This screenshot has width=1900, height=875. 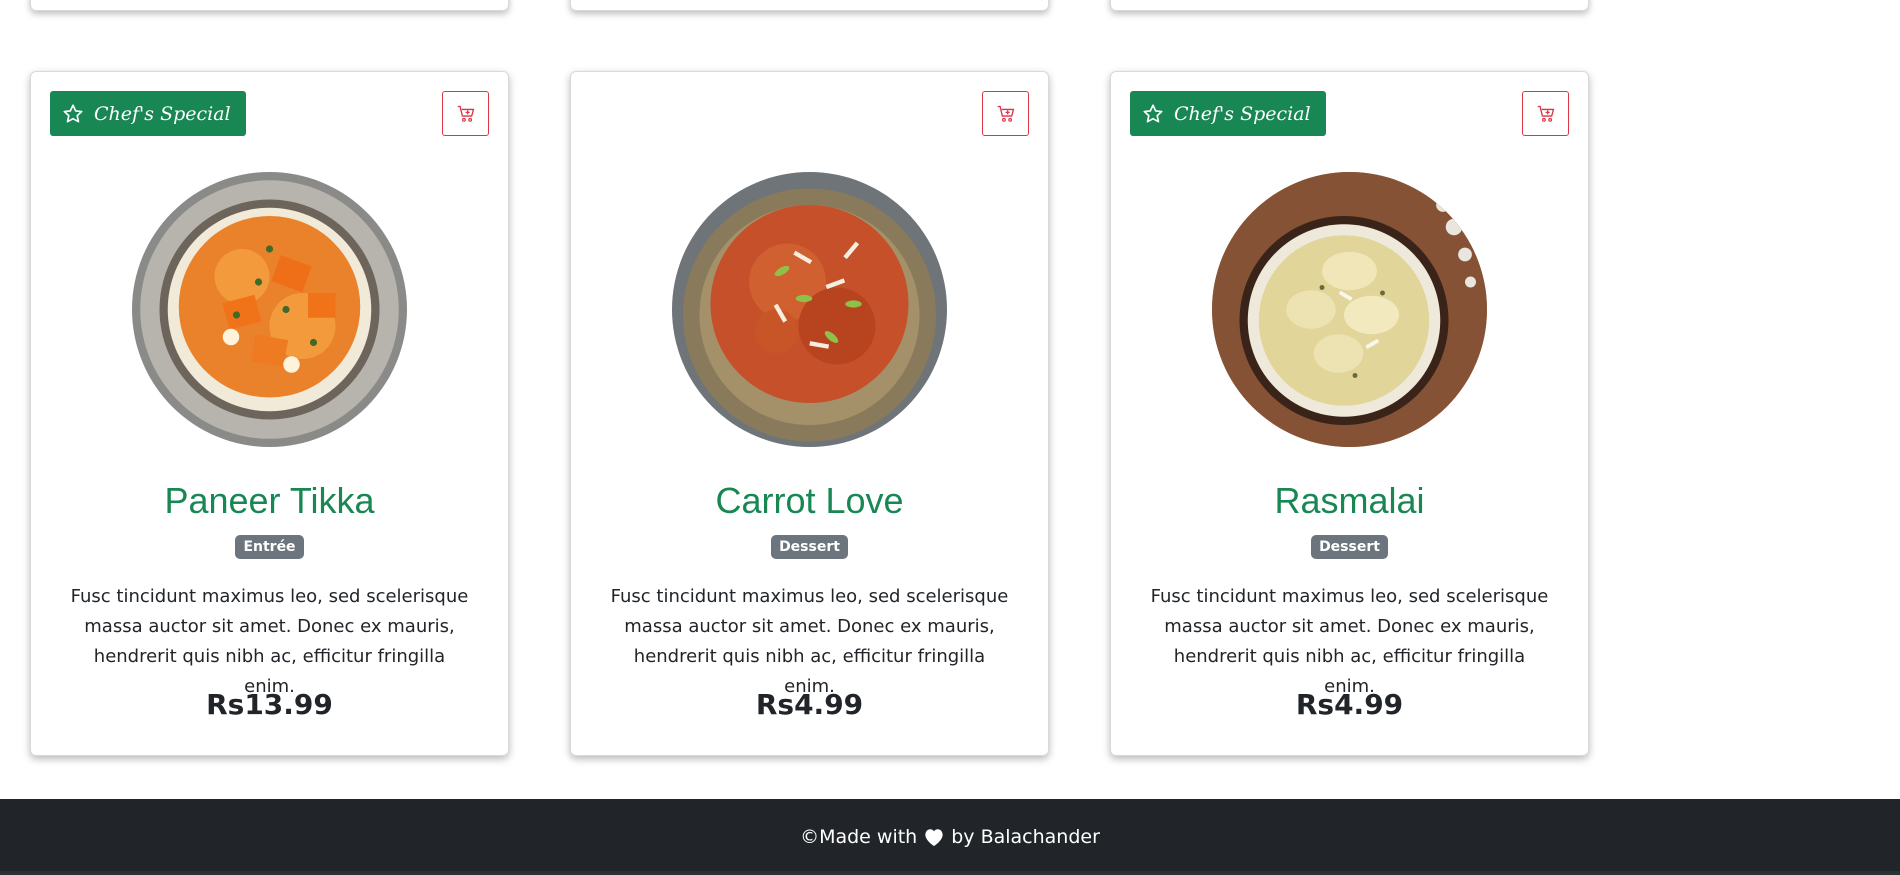 I want to click on dish-price: Rs13.99, so click(x=269, y=704).